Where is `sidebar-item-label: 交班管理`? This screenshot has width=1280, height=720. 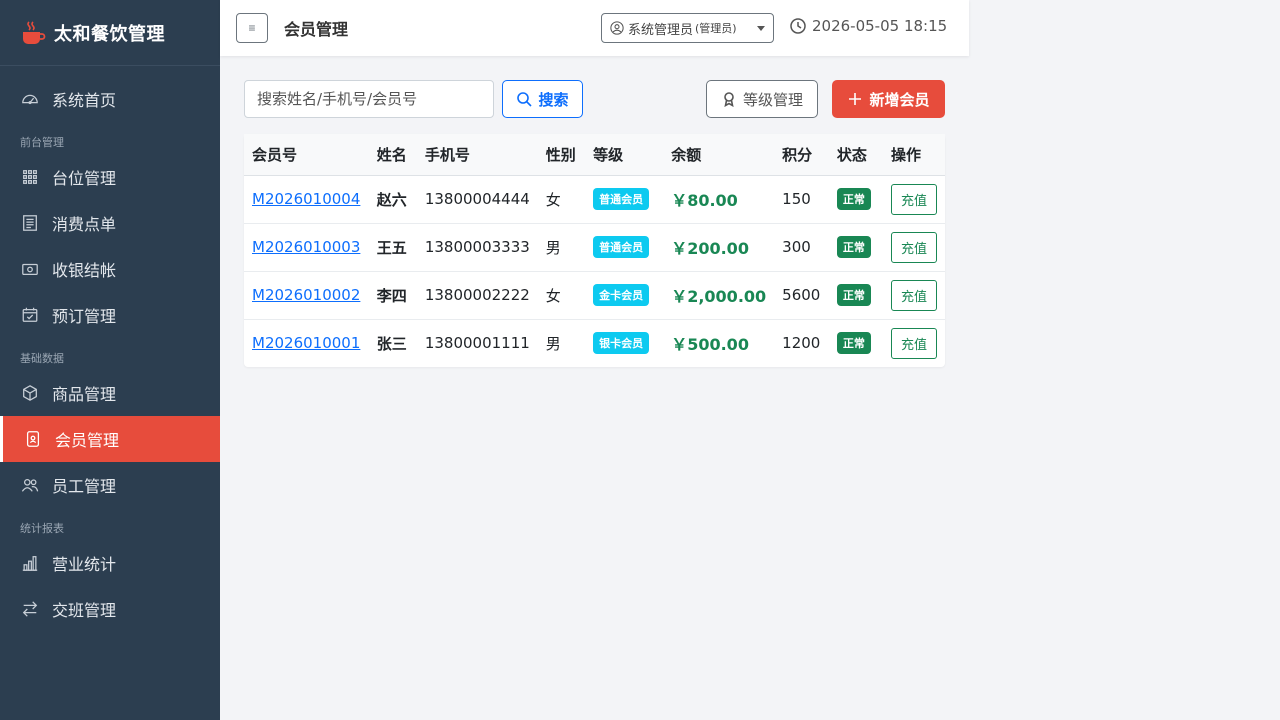
sidebar-item-label: 交班管理 is located at coordinates (84, 610).